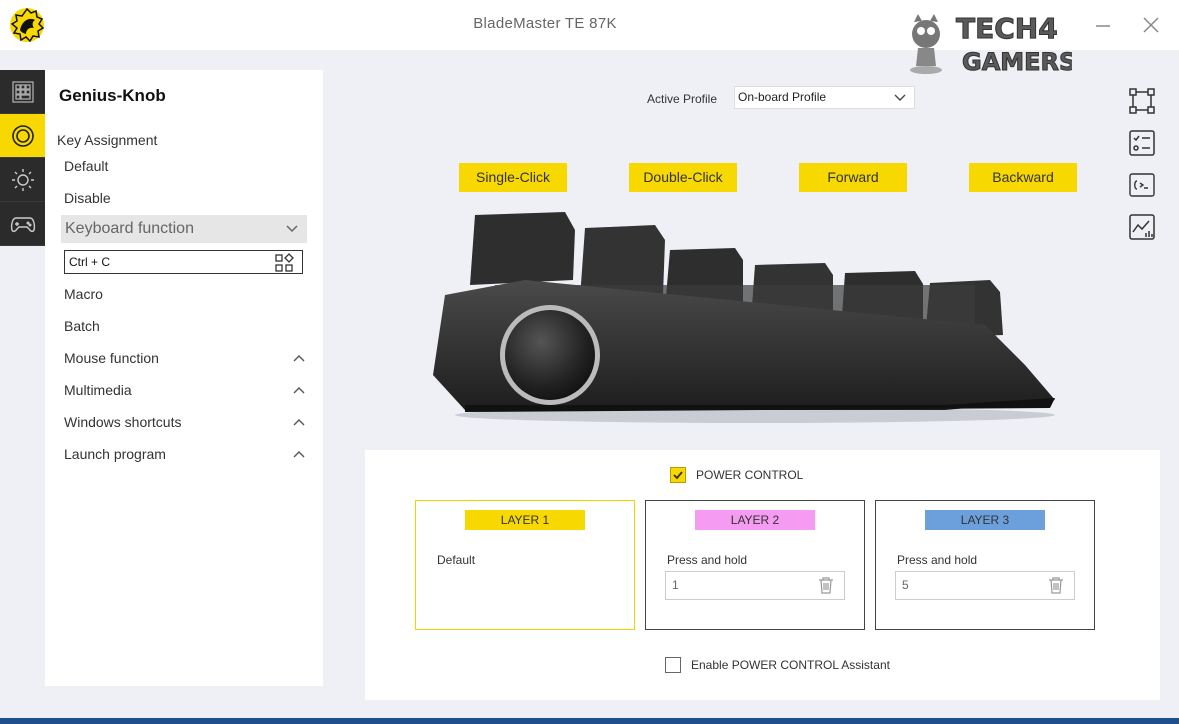 This screenshot has height=724, width=1179. What do you see at coordinates (985, 585) in the screenshot?
I see `layer-3-hold-input: 5` at bounding box center [985, 585].